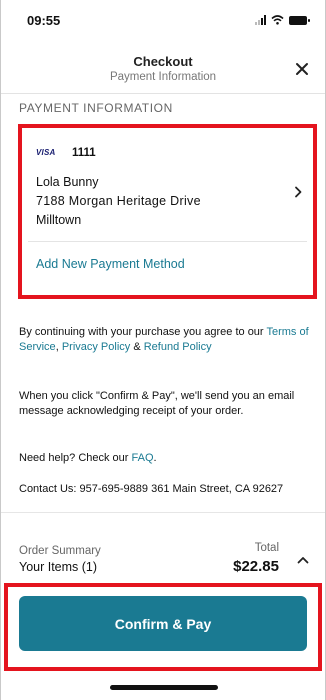  I want to click on help-prefix: Need help? Check our, so click(75, 458).